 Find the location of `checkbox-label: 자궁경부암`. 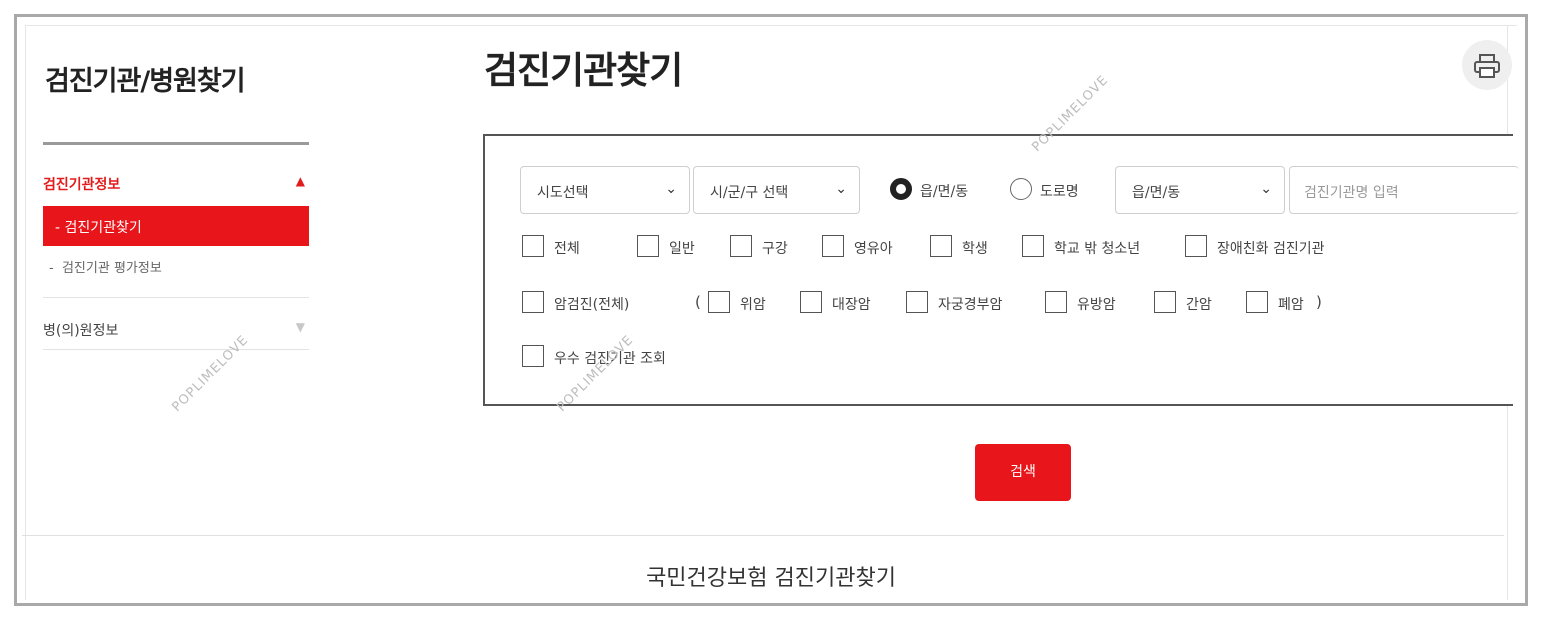

checkbox-label: 자궁경부암 is located at coordinates (970, 305).